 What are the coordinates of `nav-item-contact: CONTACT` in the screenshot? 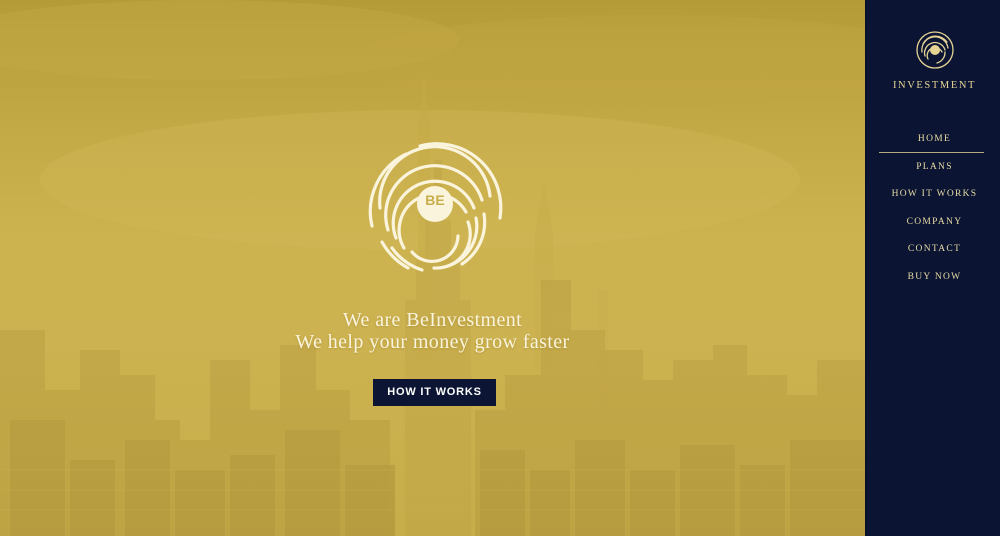 It's located at (933, 250).